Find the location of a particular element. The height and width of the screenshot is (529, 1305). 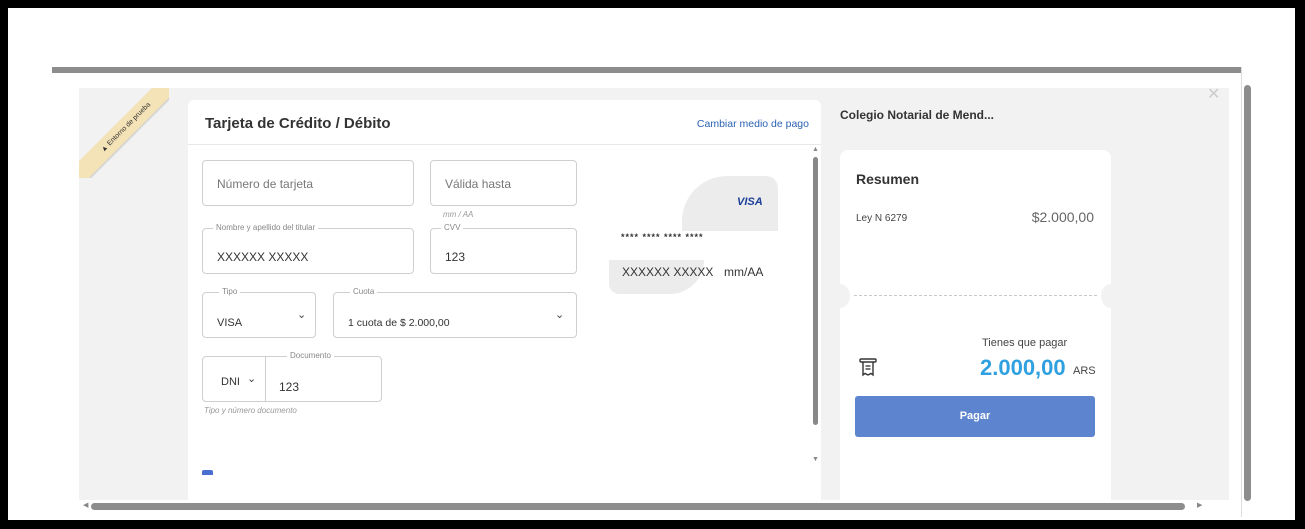

installments-select: Cuota 1 cuota de $ 2.000,00 ⌄ is located at coordinates (455, 312).